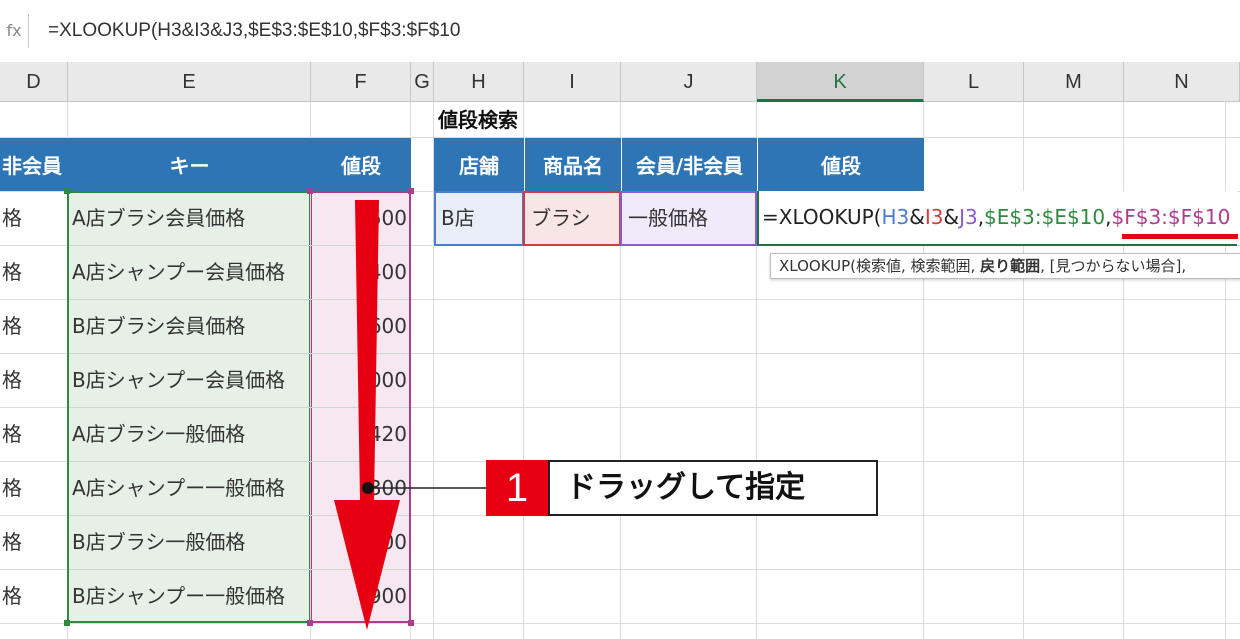 The height and width of the screenshot is (639, 1240). What do you see at coordinates (34, 82) in the screenshot?
I see `column-header-d: D` at bounding box center [34, 82].